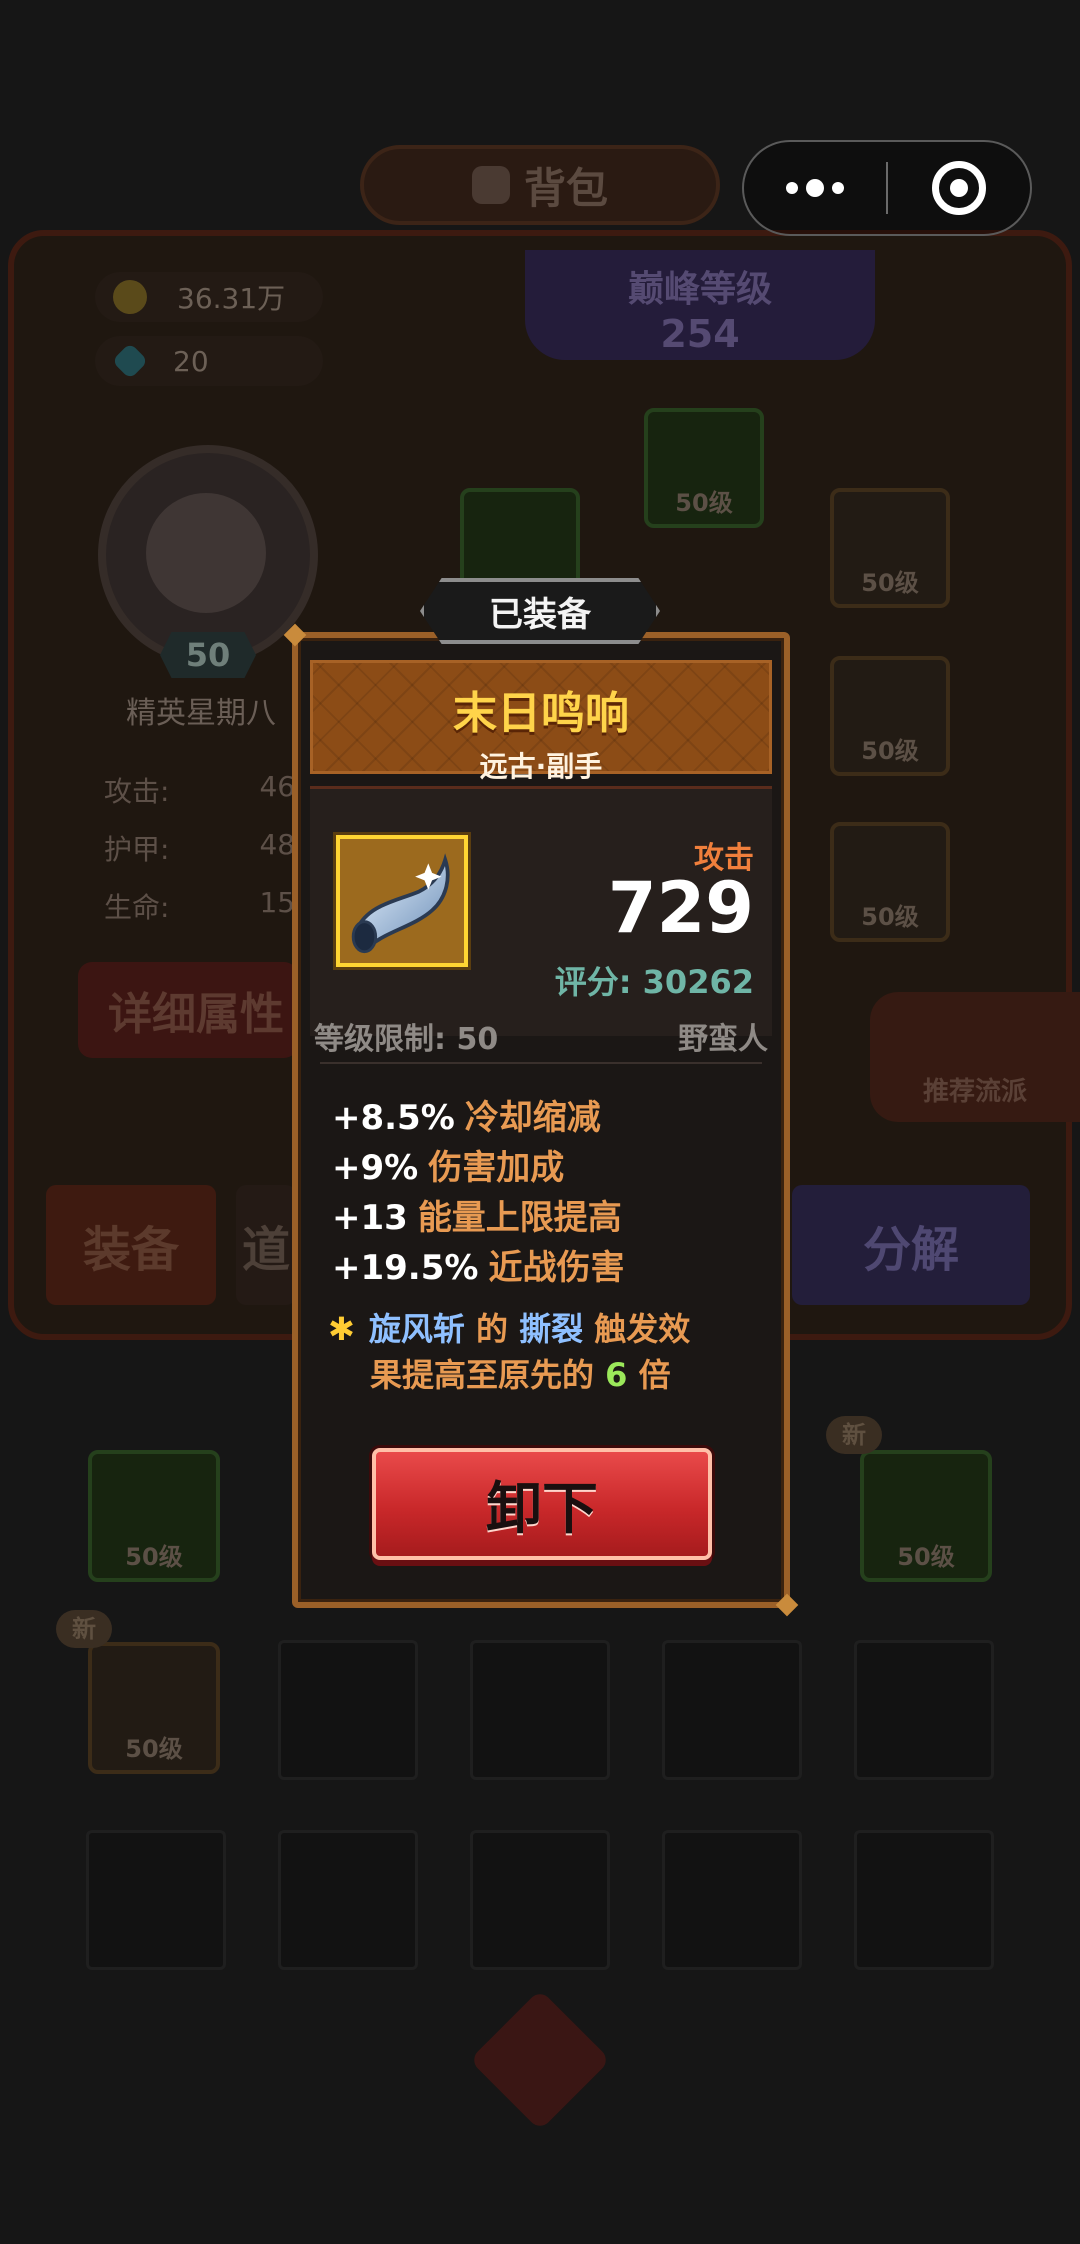  What do you see at coordinates (137, 849) in the screenshot?
I see `stat-label: 护甲:` at bounding box center [137, 849].